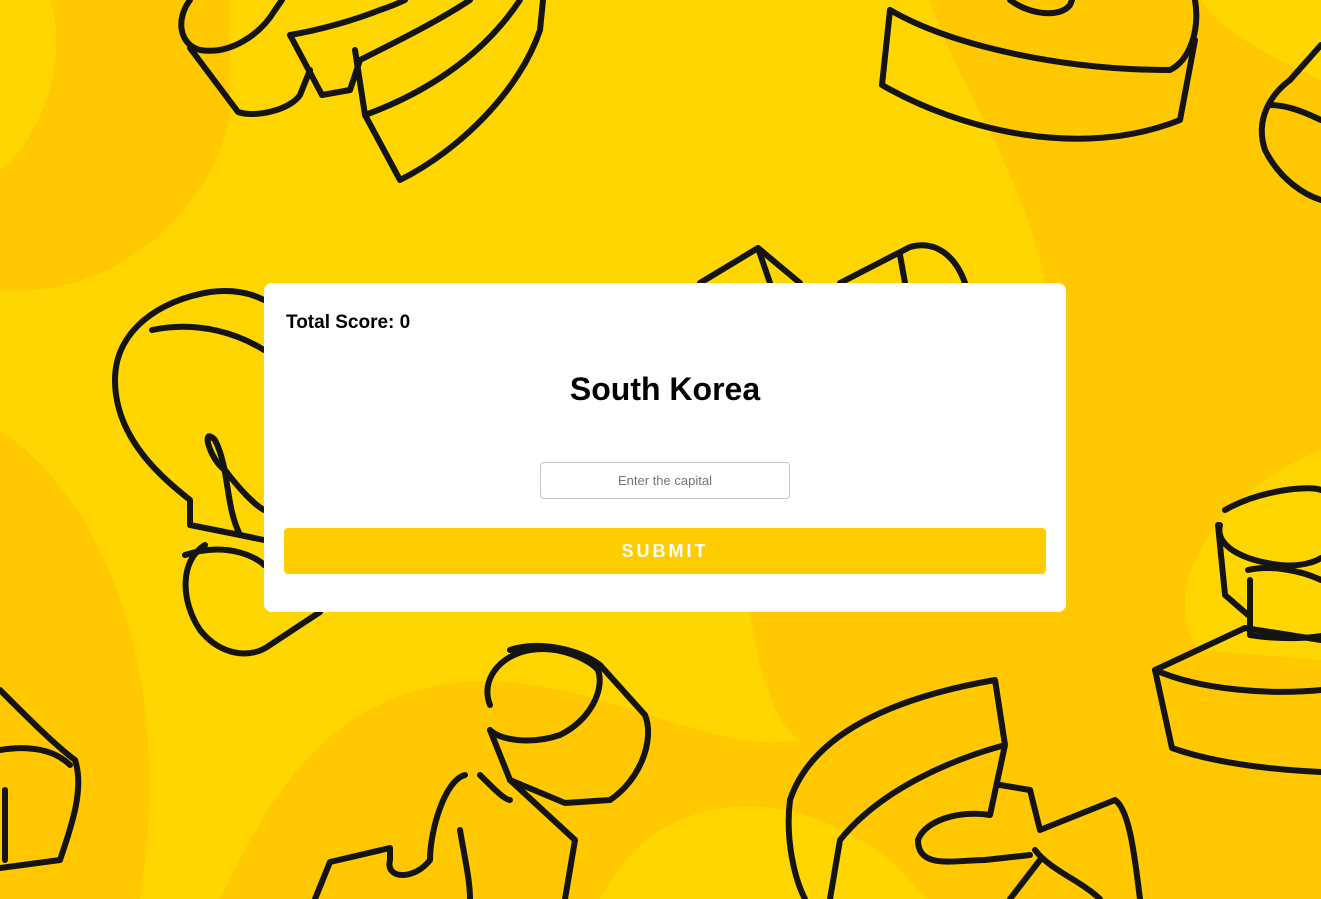 This screenshot has height=899, width=1321. I want to click on total-score: Total Score: 0, so click(348, 322).